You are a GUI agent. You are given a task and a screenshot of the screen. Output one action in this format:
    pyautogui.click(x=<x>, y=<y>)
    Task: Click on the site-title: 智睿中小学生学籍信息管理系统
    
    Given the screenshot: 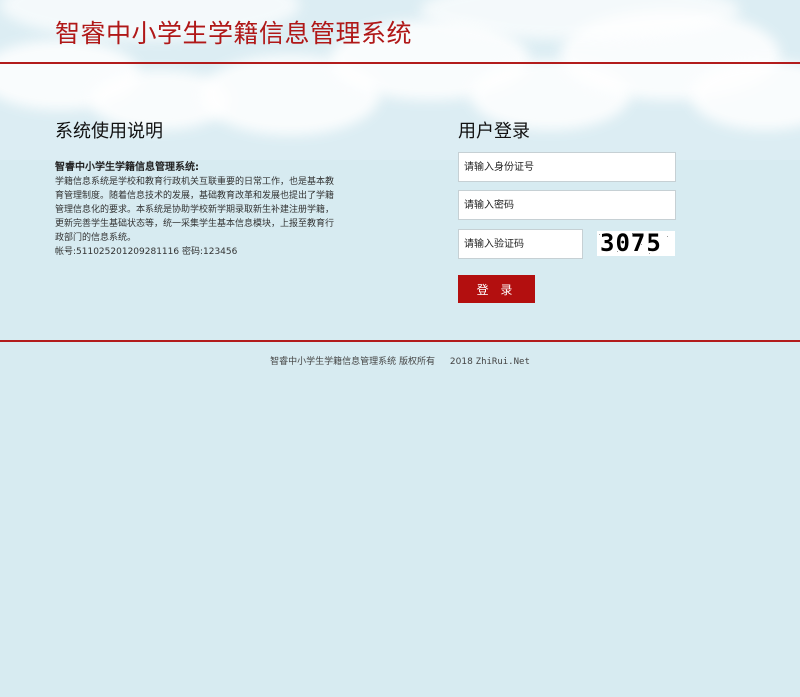 What is the action you would take?
    pyautogui.click(x=234, y=33)
    